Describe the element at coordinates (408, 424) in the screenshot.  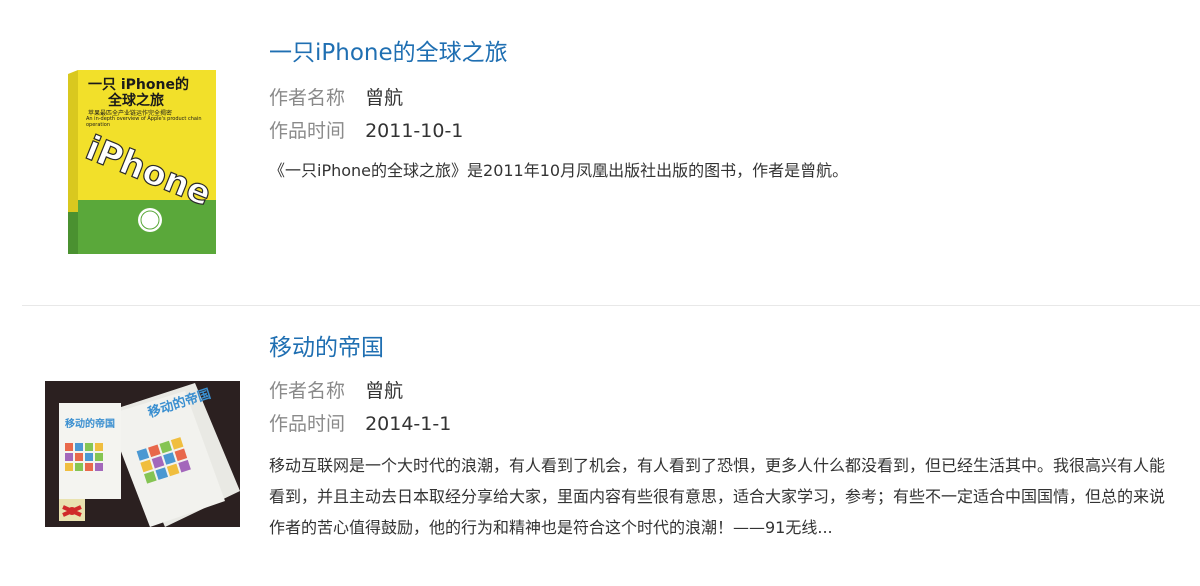
I see `time-value: 2014-1-1` at that location.